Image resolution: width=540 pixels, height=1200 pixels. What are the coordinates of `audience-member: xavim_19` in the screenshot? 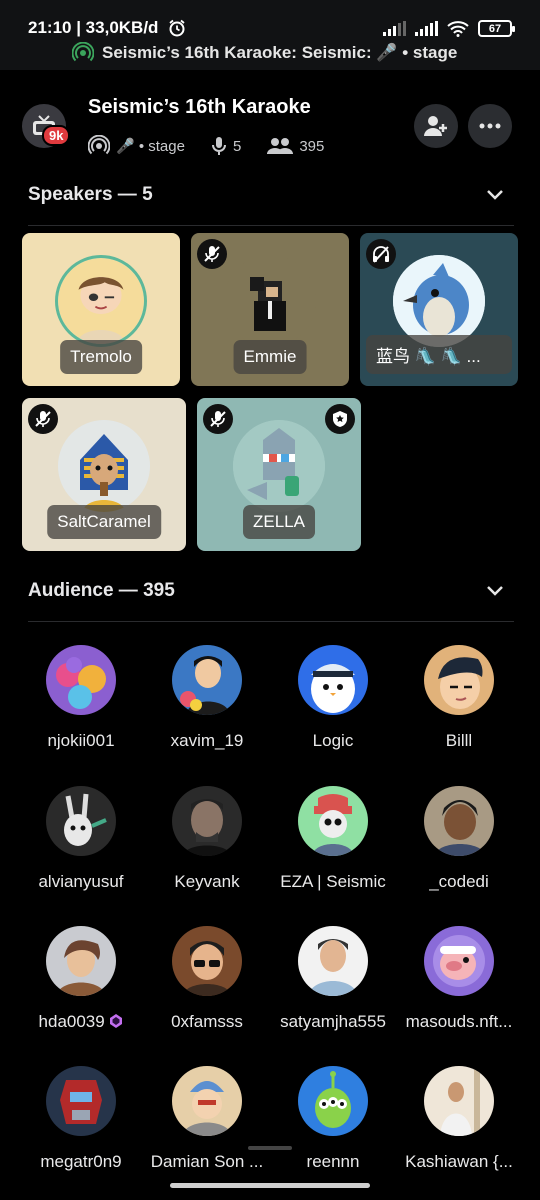 It's located at (207, 698).